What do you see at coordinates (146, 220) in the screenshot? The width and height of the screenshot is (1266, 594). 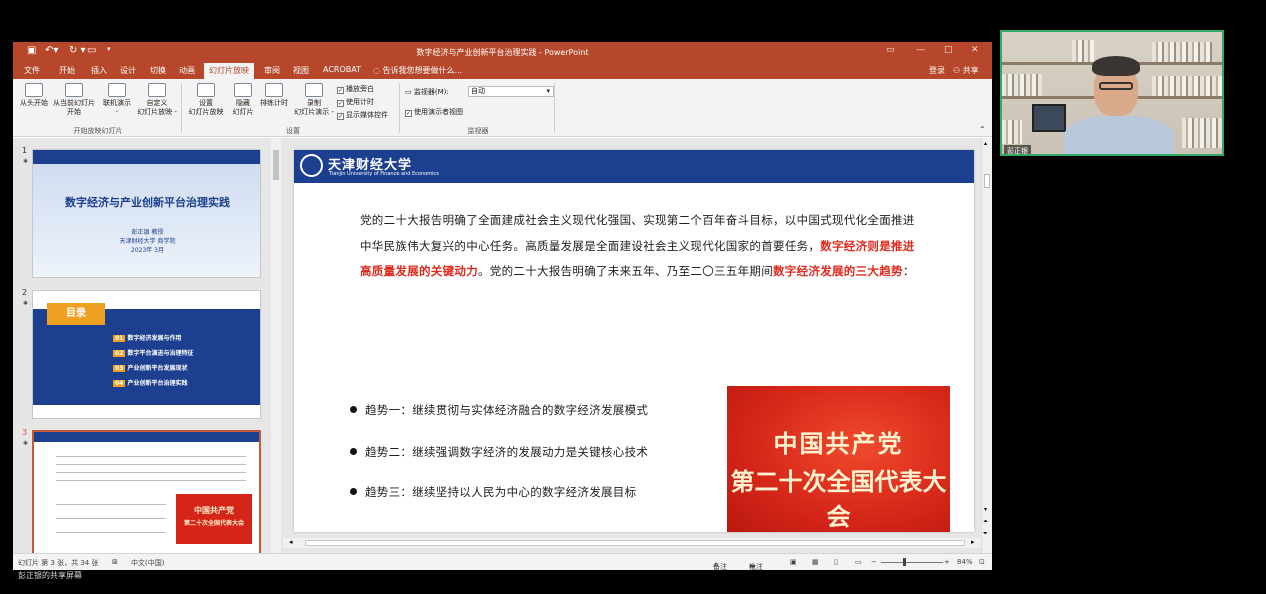 I see `thumb-background` at bounding box center [146, 220].